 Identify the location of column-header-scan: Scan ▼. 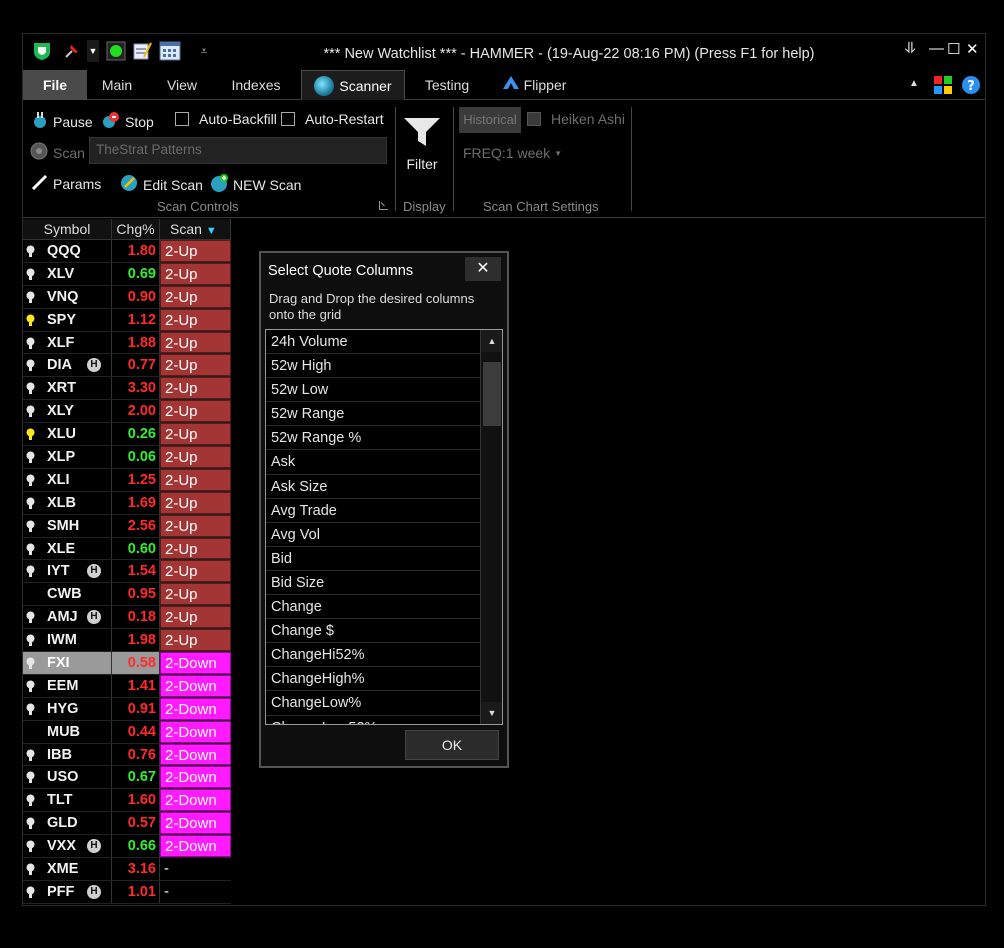
(195, 229).